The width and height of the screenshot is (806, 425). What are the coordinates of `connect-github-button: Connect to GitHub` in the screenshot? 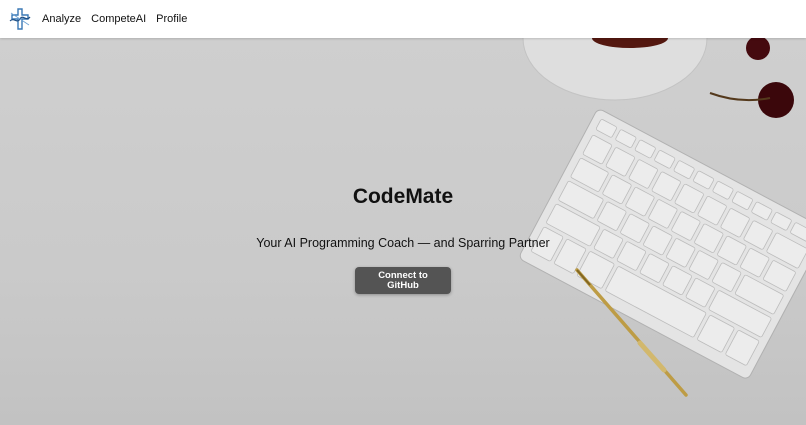 It's located at (403, 280).